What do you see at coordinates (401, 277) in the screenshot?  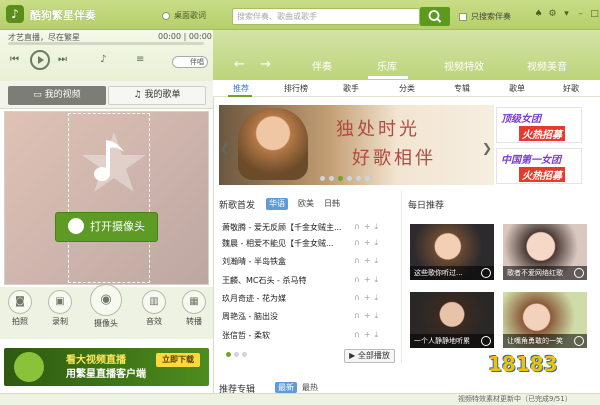 I see `column-divider` at bounding box center [401, 277].